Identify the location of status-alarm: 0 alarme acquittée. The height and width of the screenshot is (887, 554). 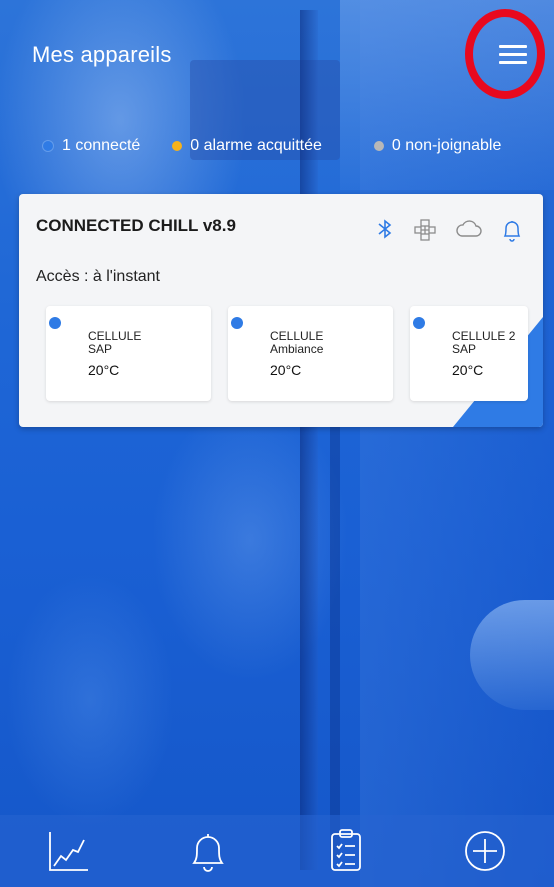
(247, 146).